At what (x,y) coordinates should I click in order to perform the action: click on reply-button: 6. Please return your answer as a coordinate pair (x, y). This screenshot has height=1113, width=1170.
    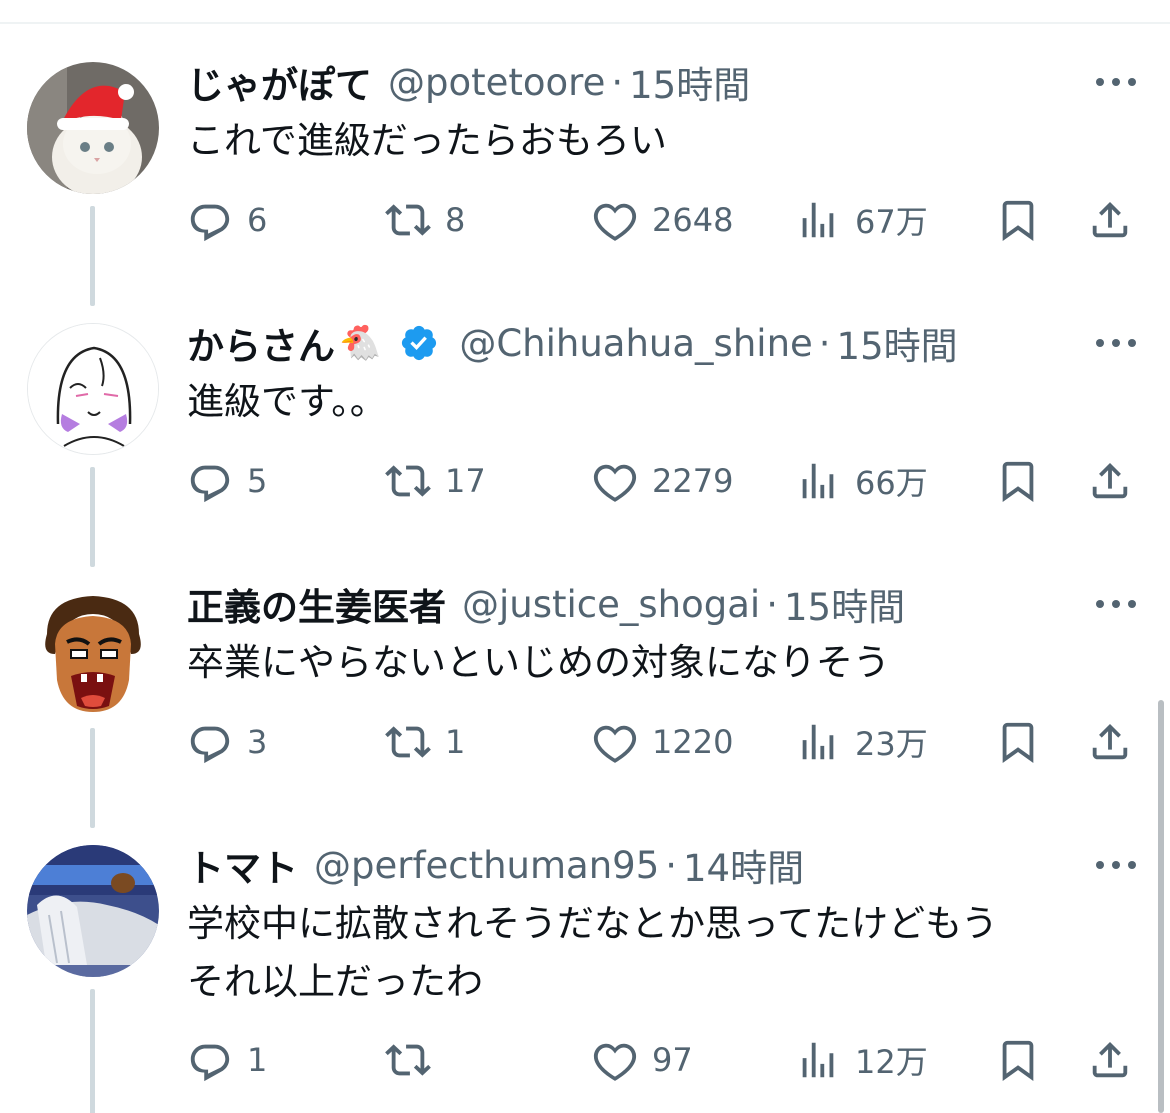
    Looking at the image, I should click on (227, 220).